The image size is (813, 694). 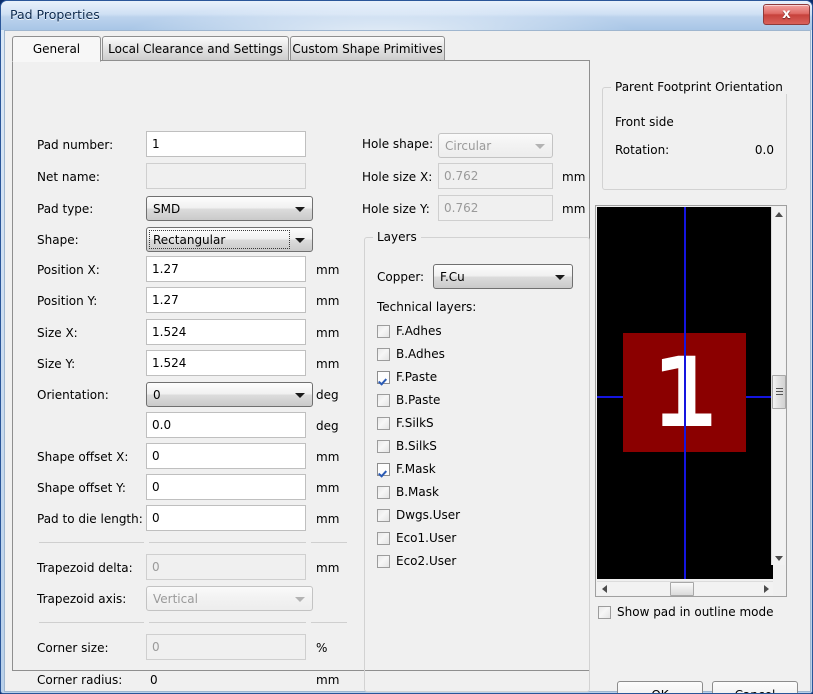 I want to click on trapezoid-axis-select: Vertical, so click(x=229, y=598).